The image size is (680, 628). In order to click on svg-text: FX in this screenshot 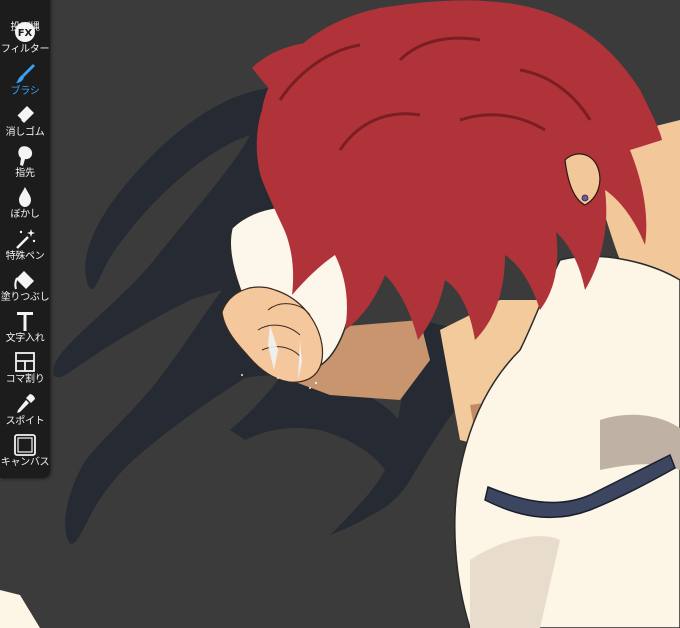, I will do `click(25, 33)`.